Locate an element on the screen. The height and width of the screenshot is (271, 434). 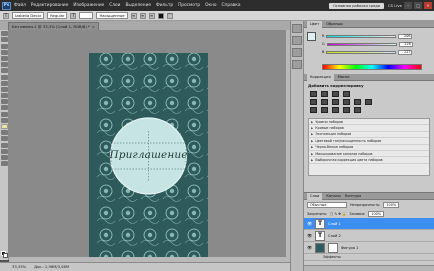
eyedropper-tool-icon is located at coordinates (4, 65).